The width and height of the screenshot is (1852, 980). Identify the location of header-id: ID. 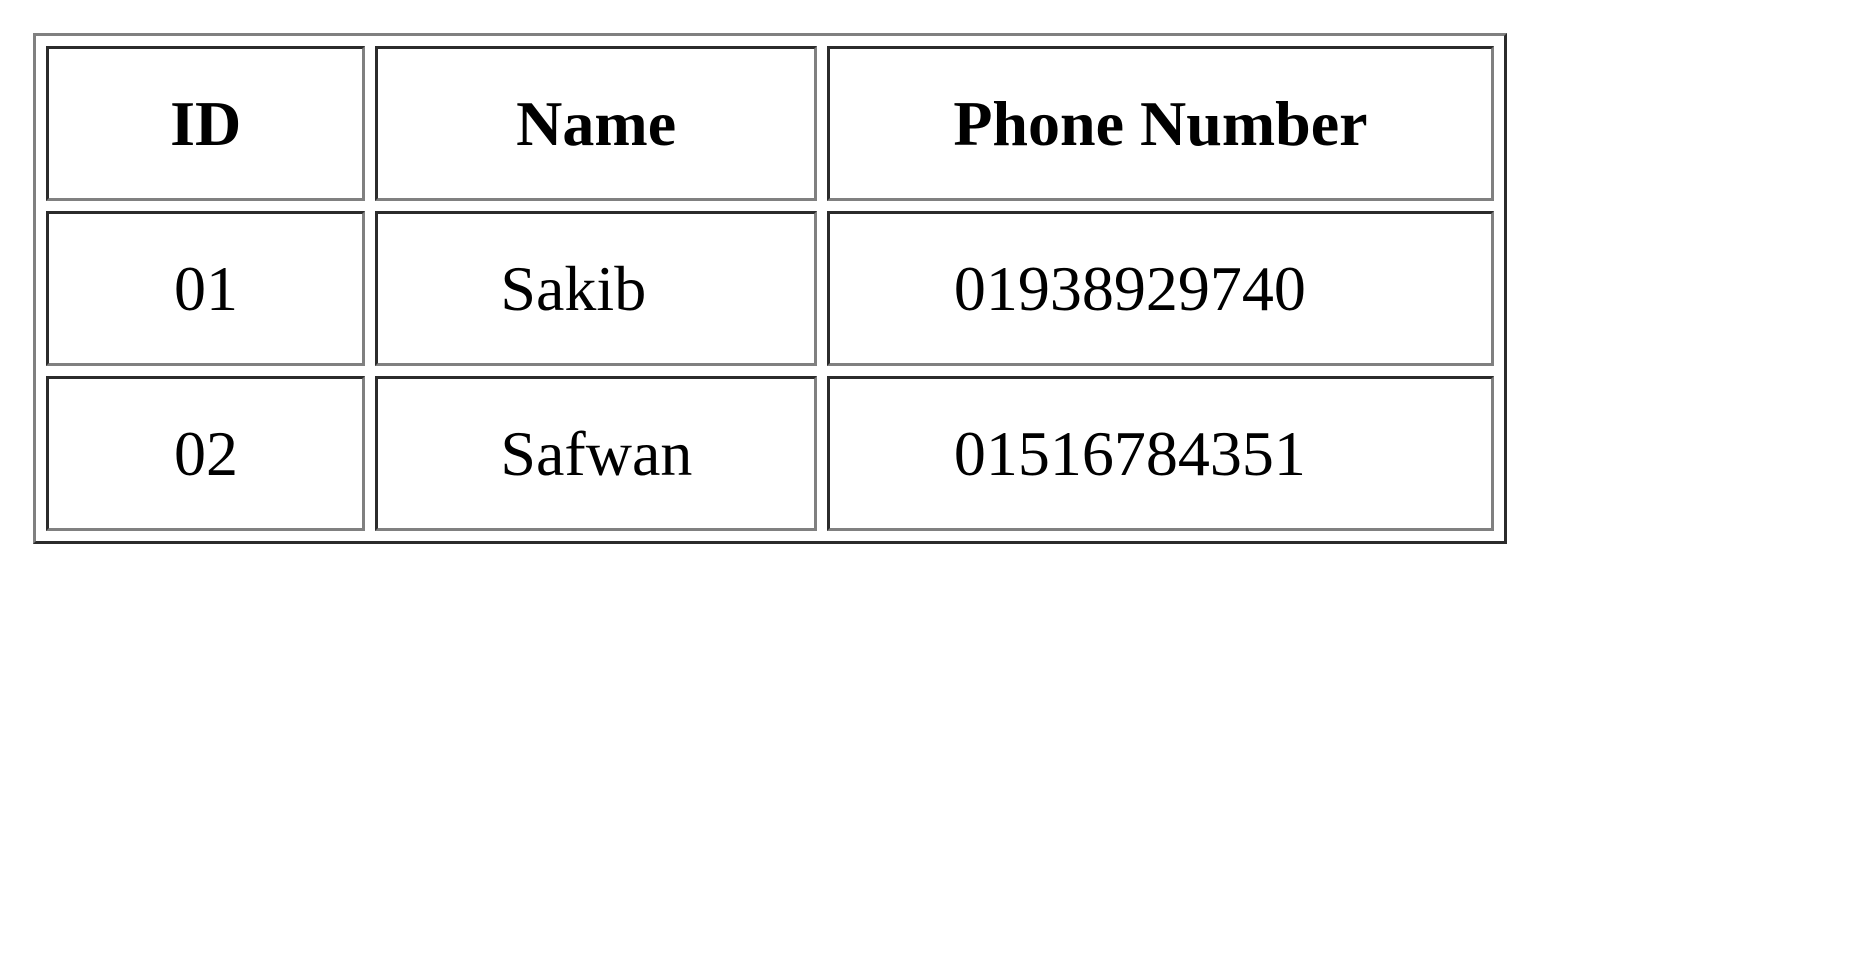
(206, 123).